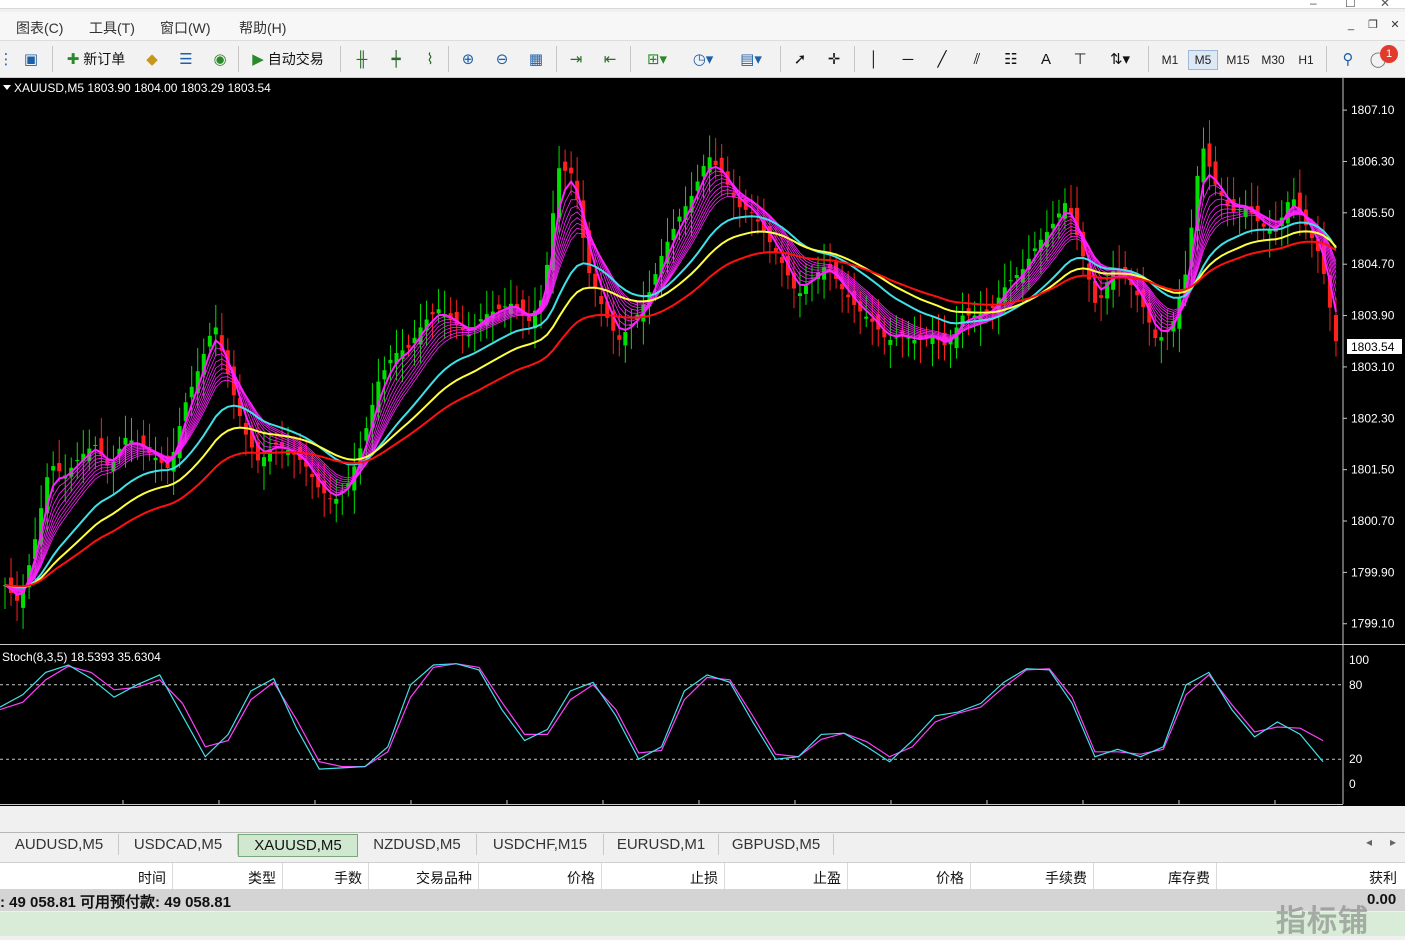 The image size is (1405, 940). What do you see at coordinates (576, 59) in the screenshot?
I see `autoscroll-icon: ⇥` at bounding box center [576, 59].